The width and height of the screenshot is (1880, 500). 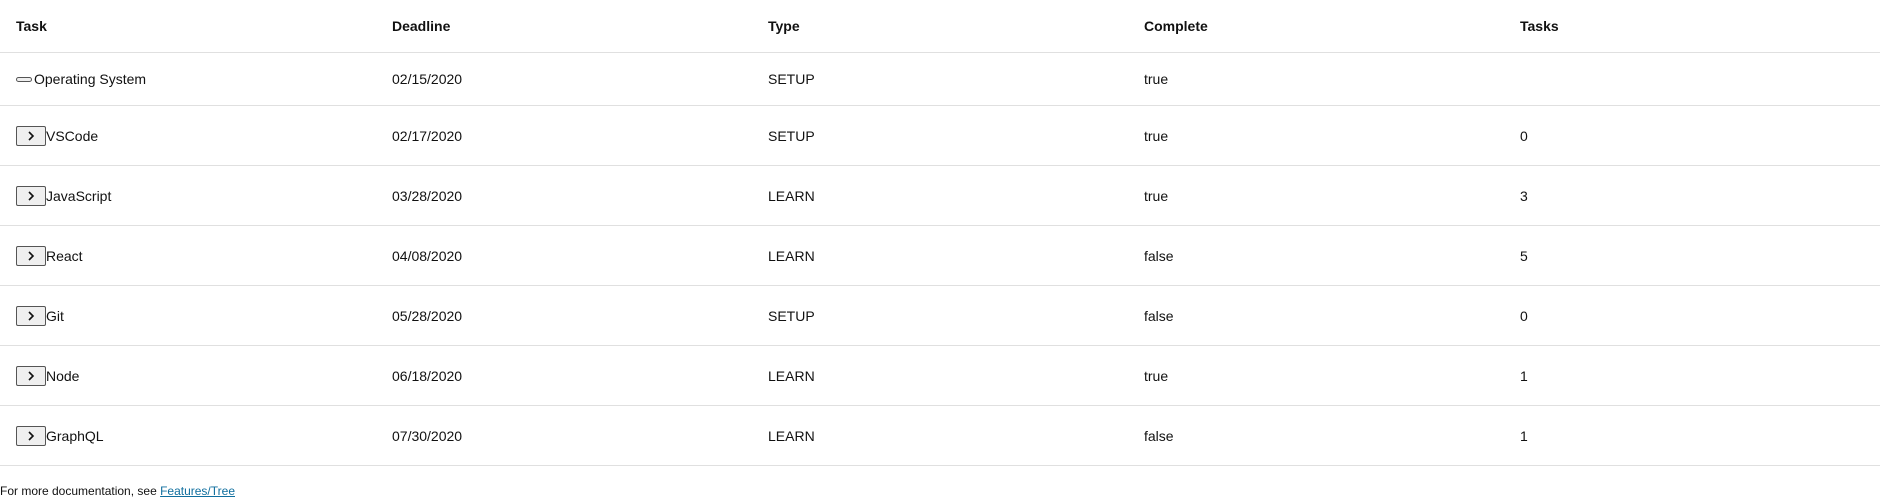 I want to click on task-cell: Node, so click(x=188, y=375).